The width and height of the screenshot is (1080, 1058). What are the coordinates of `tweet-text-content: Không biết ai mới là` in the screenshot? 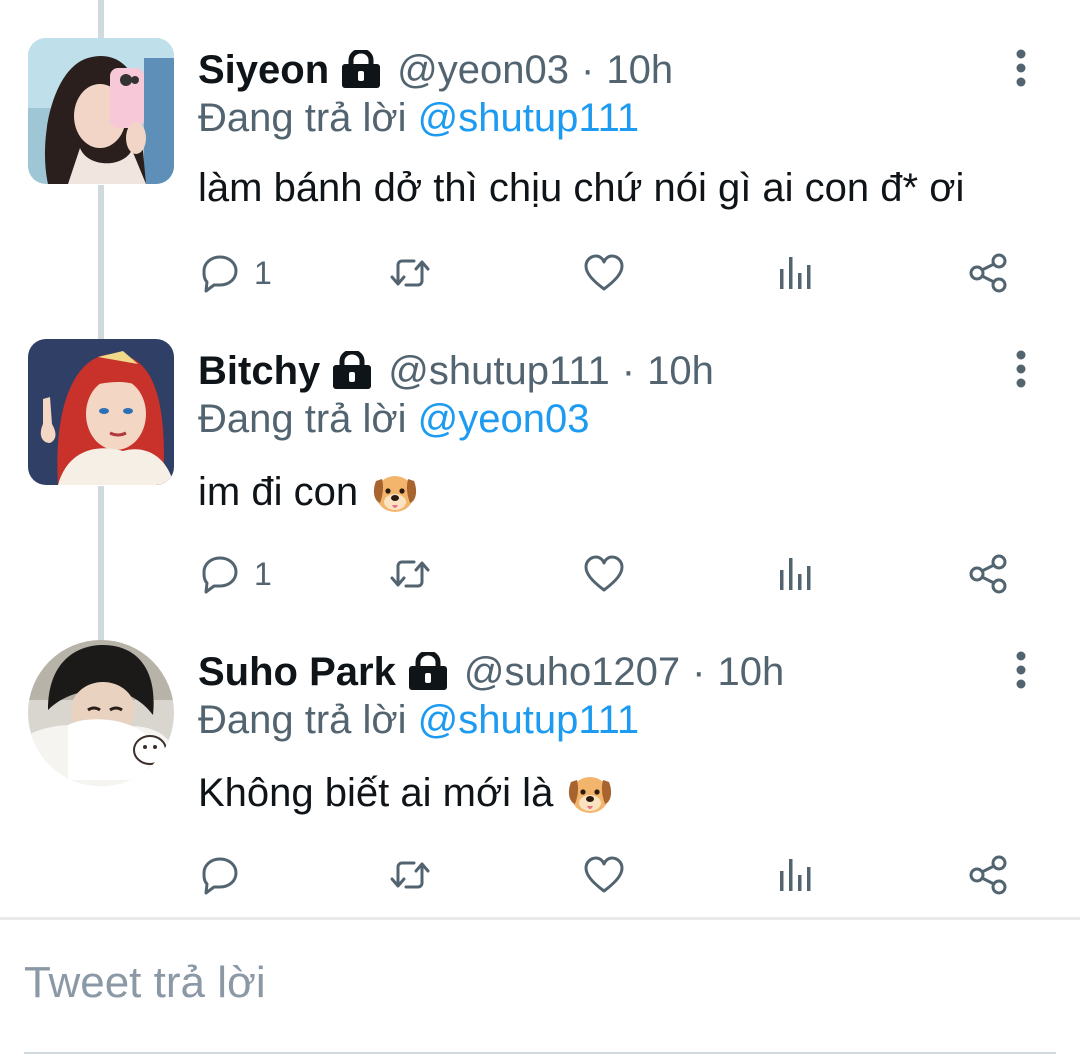 It's located at (376, 792).